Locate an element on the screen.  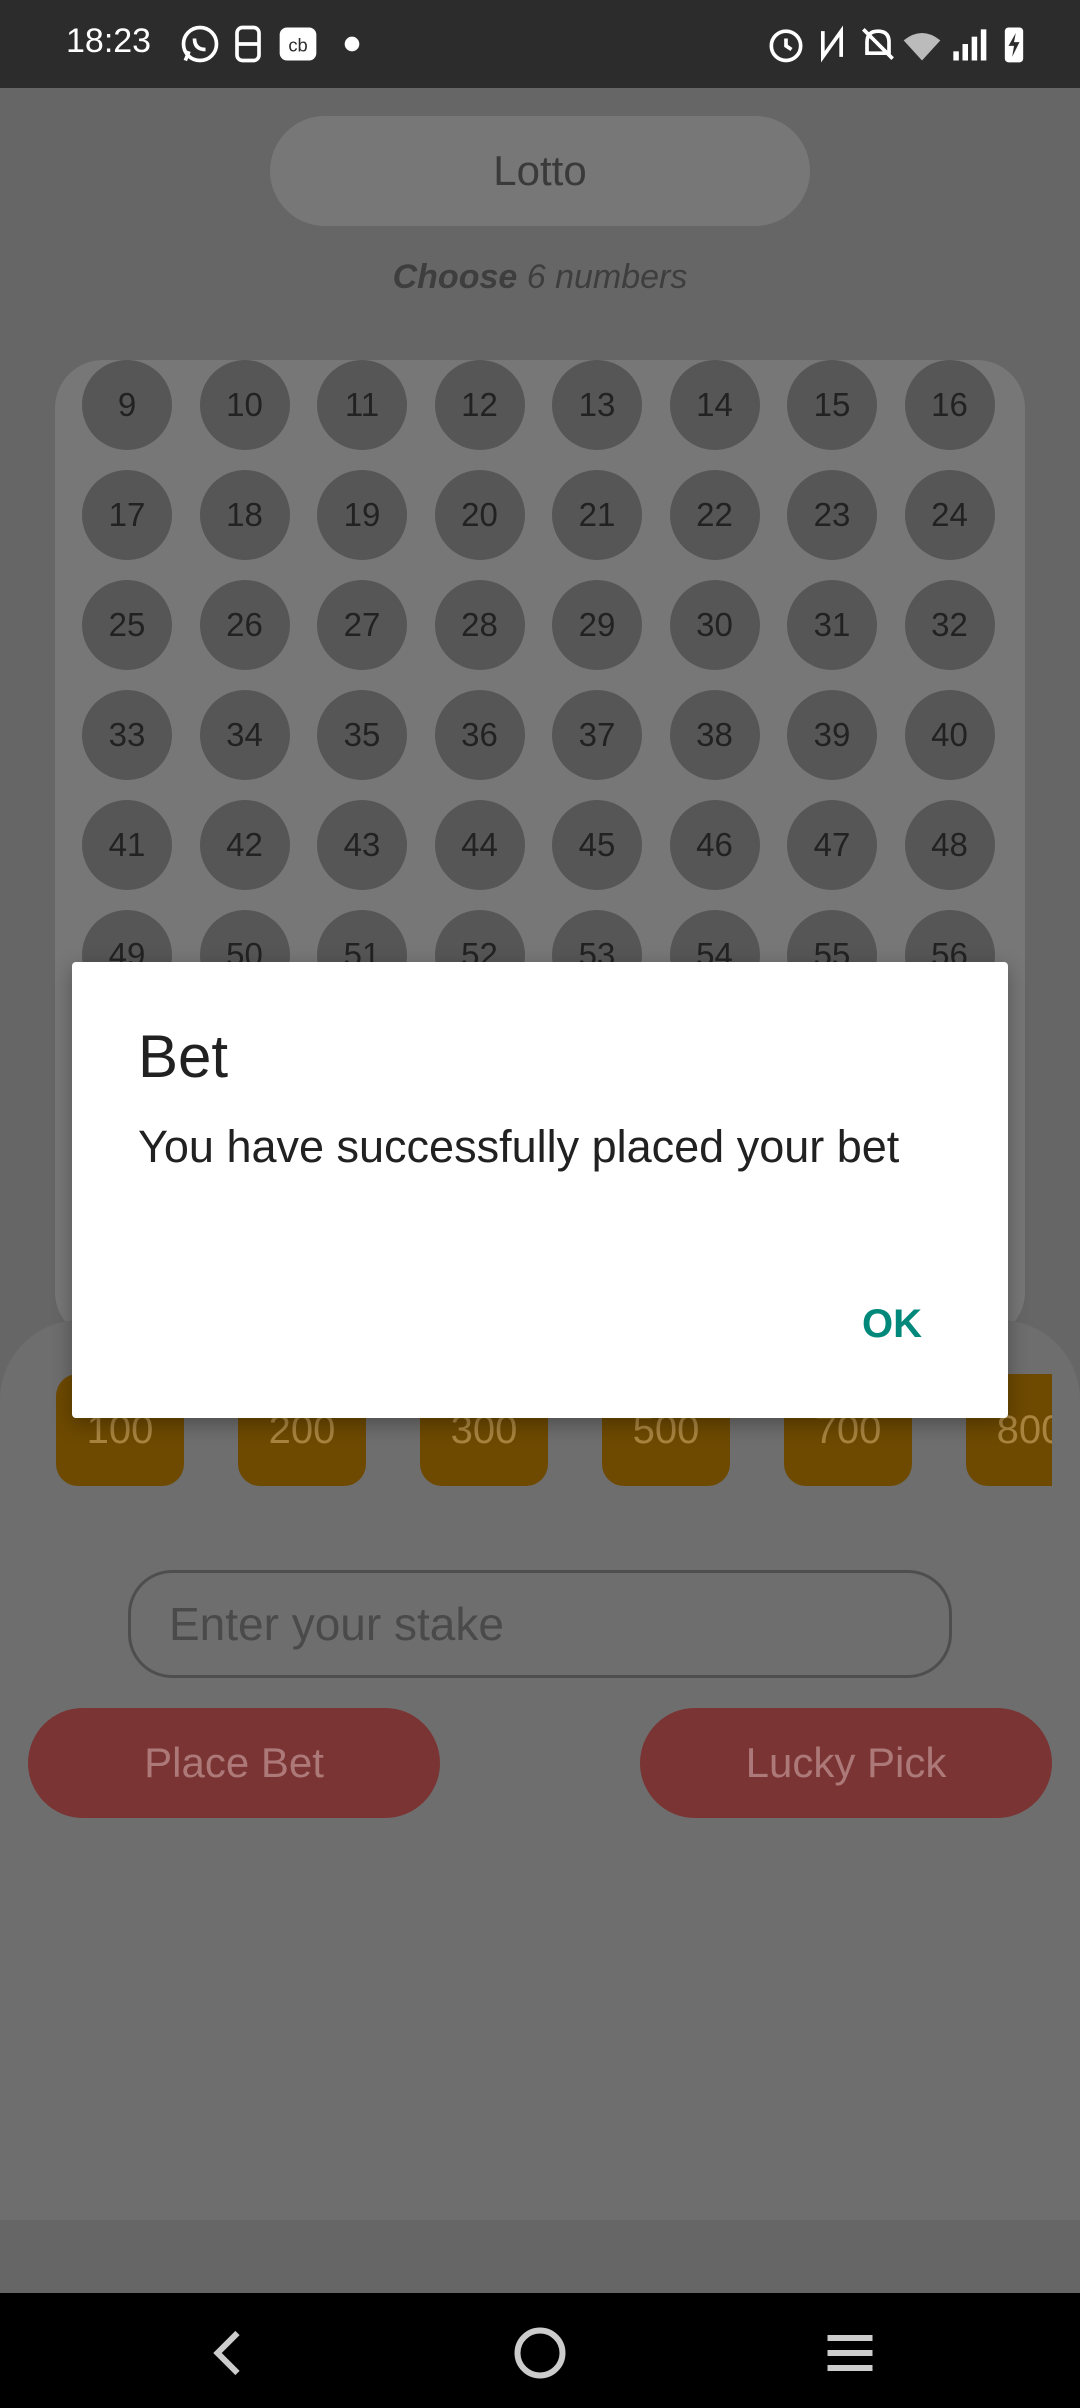
number-ball: 43 is located at coordinates (362, 845).